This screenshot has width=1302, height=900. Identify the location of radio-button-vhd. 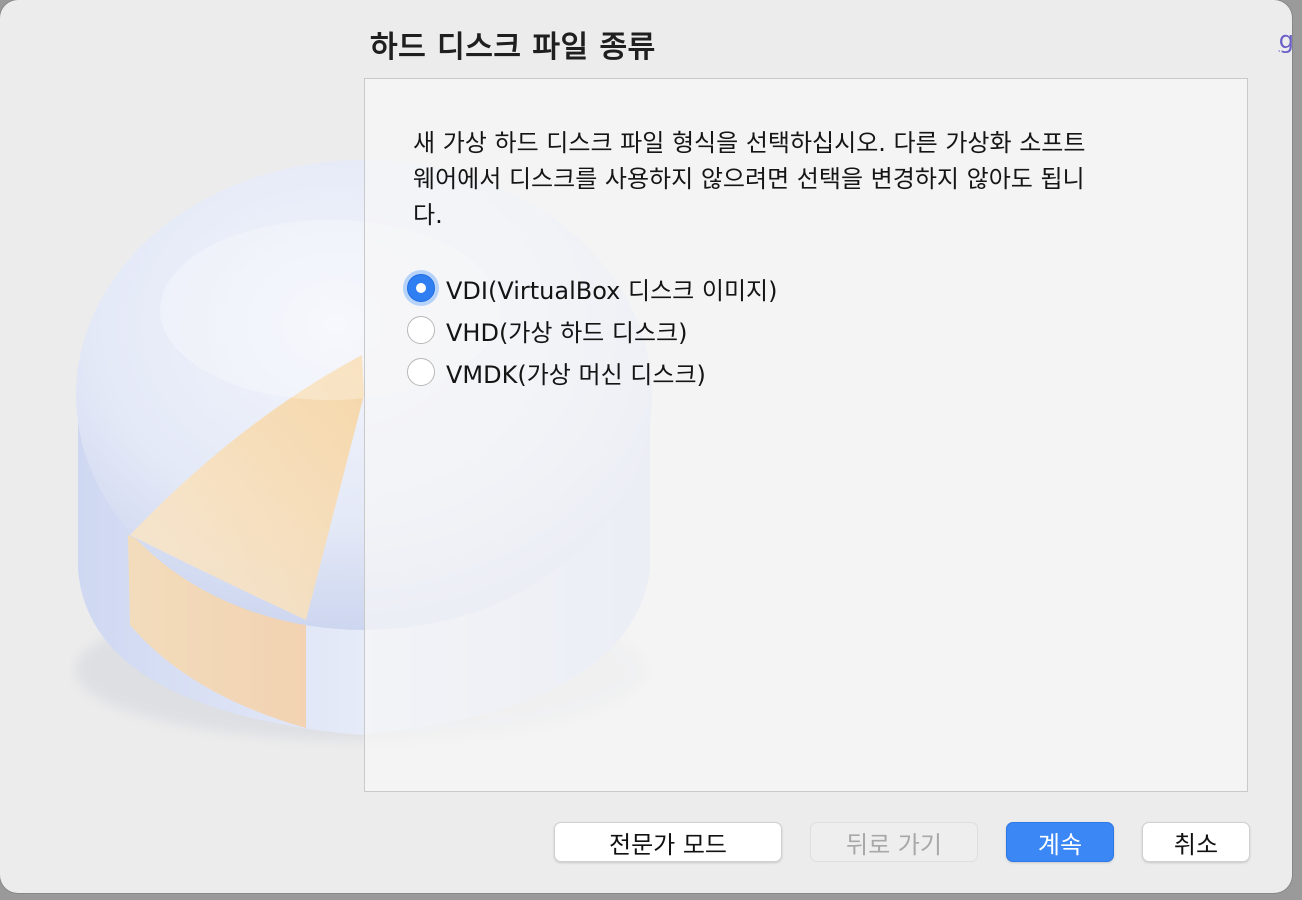
(421, 330).